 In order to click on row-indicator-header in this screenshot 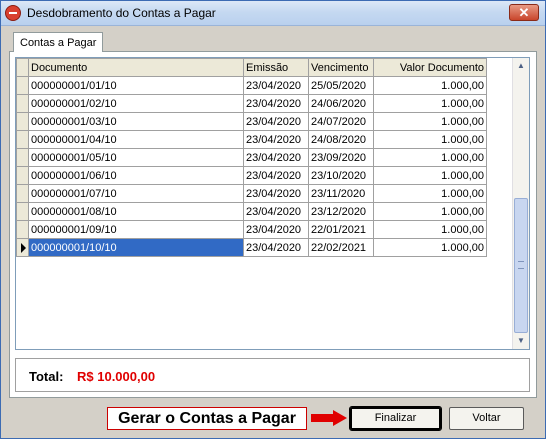, I will do `click(22, 67)`.